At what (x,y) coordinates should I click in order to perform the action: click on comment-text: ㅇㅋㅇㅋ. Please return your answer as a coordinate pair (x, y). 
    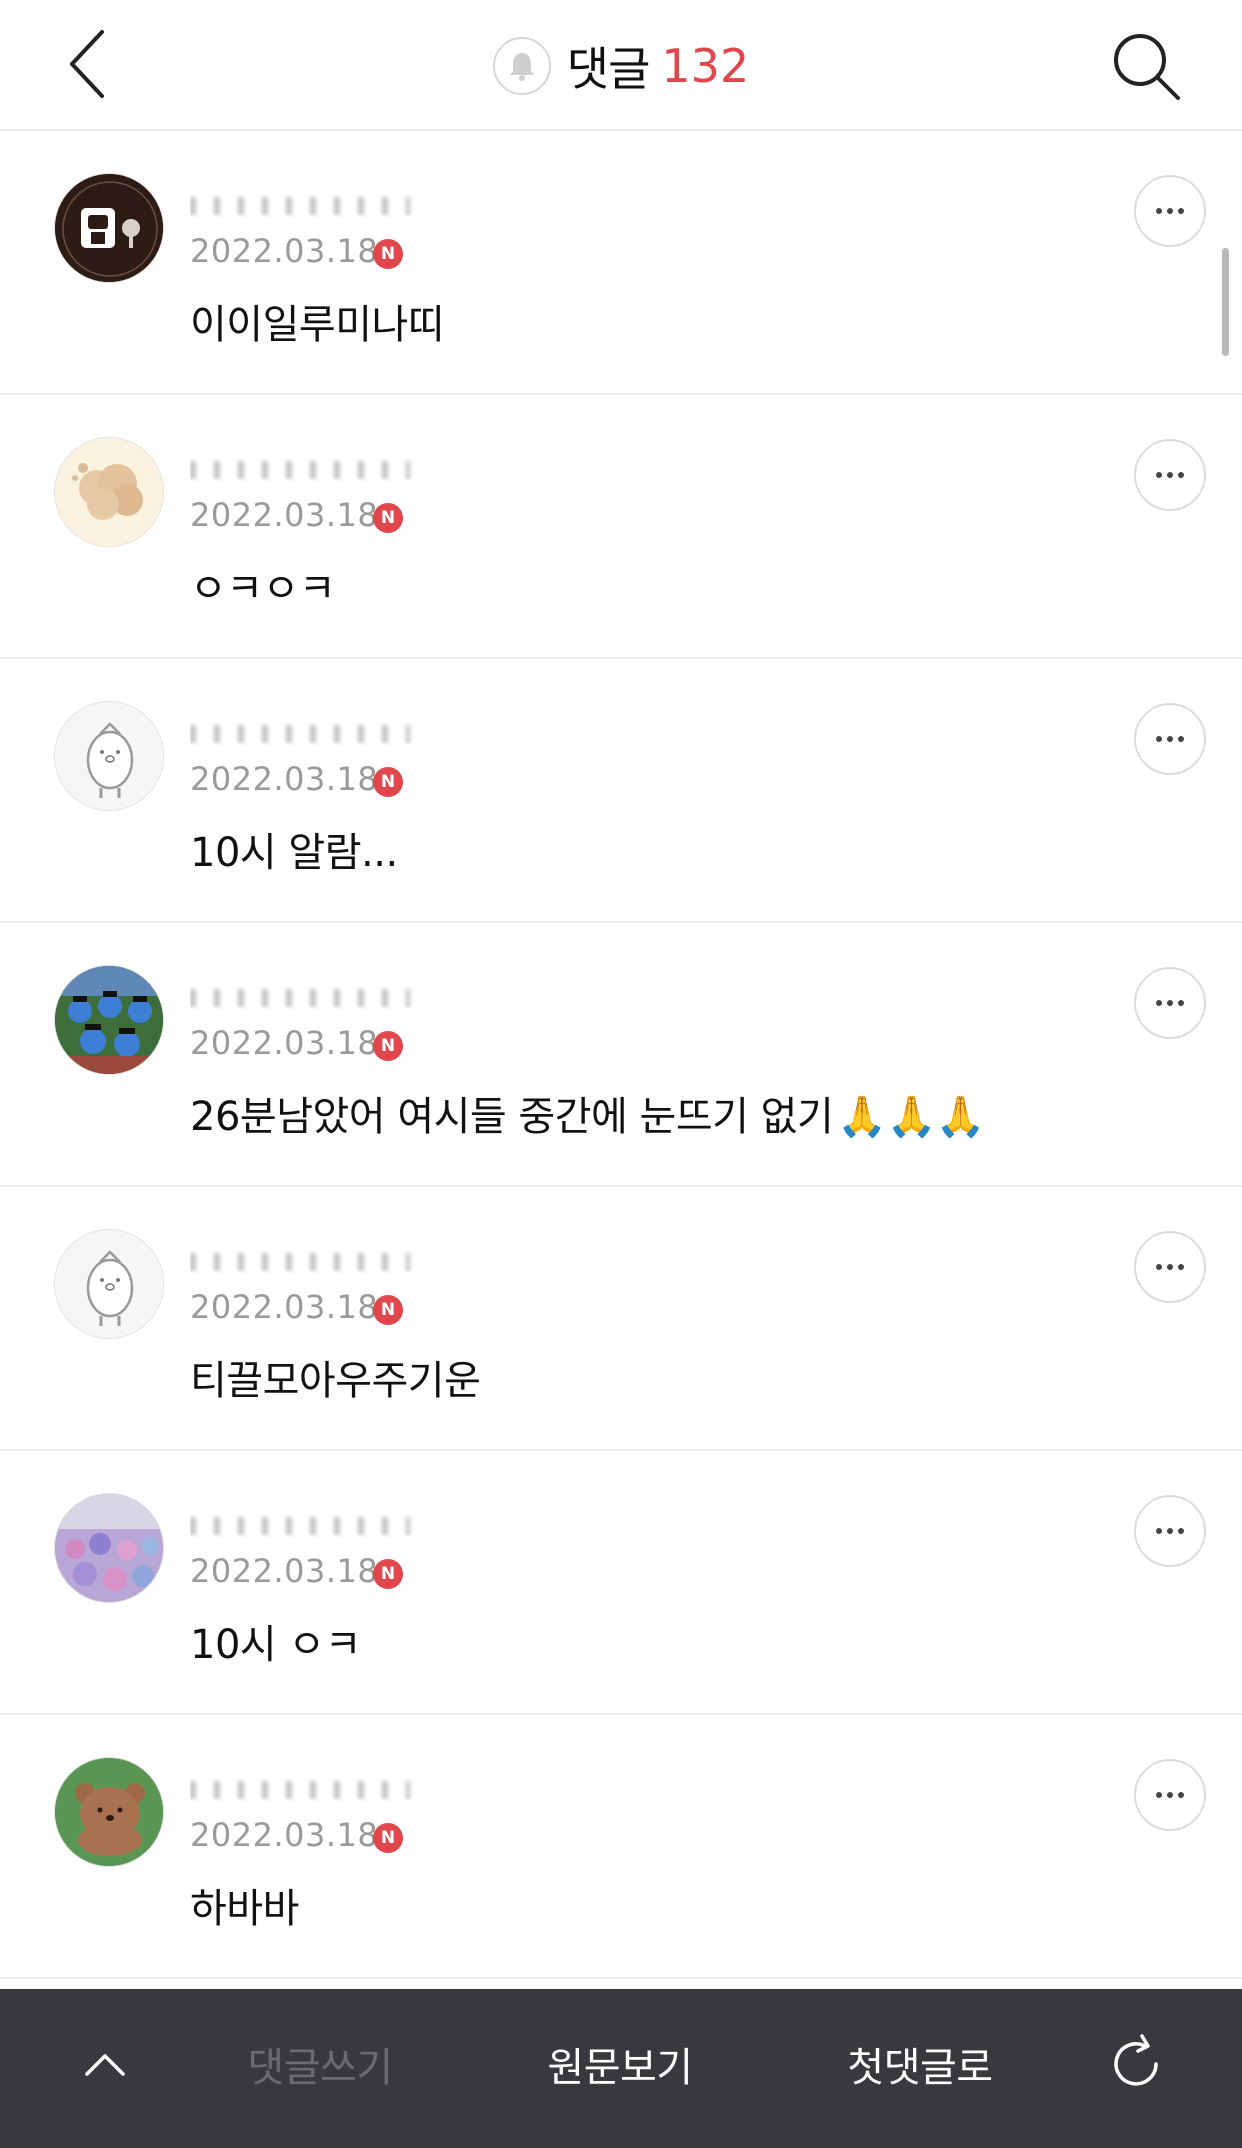
    Looking at the image, I should click on (263, 589).